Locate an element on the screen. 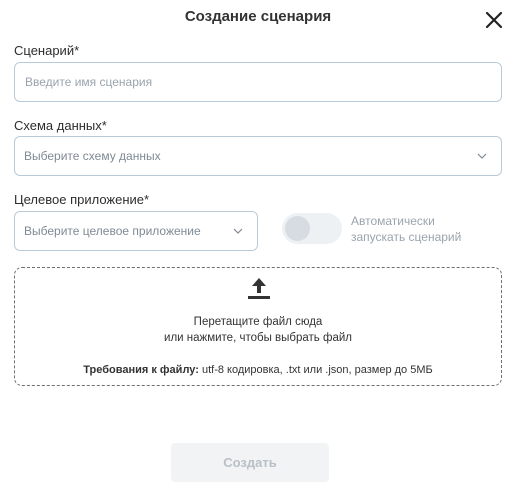  scenario-name-input is located at coordinates (258, 82).